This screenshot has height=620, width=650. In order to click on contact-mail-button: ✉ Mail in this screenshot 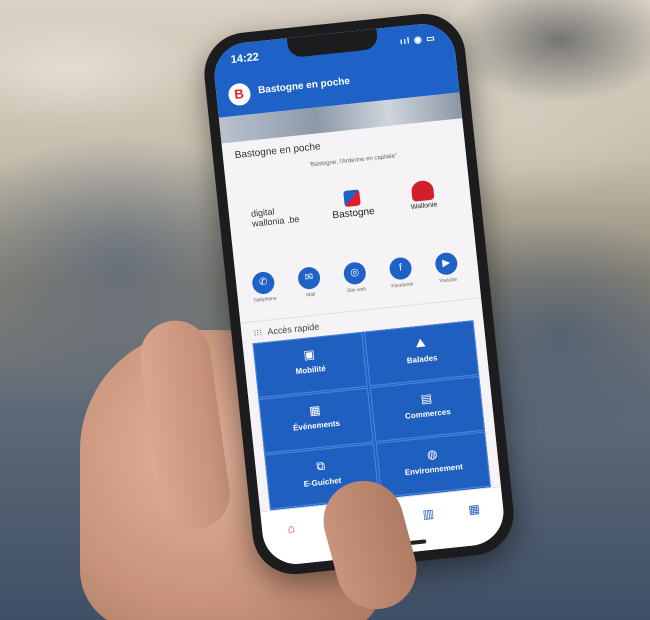, I will do `click(309, 282)`.